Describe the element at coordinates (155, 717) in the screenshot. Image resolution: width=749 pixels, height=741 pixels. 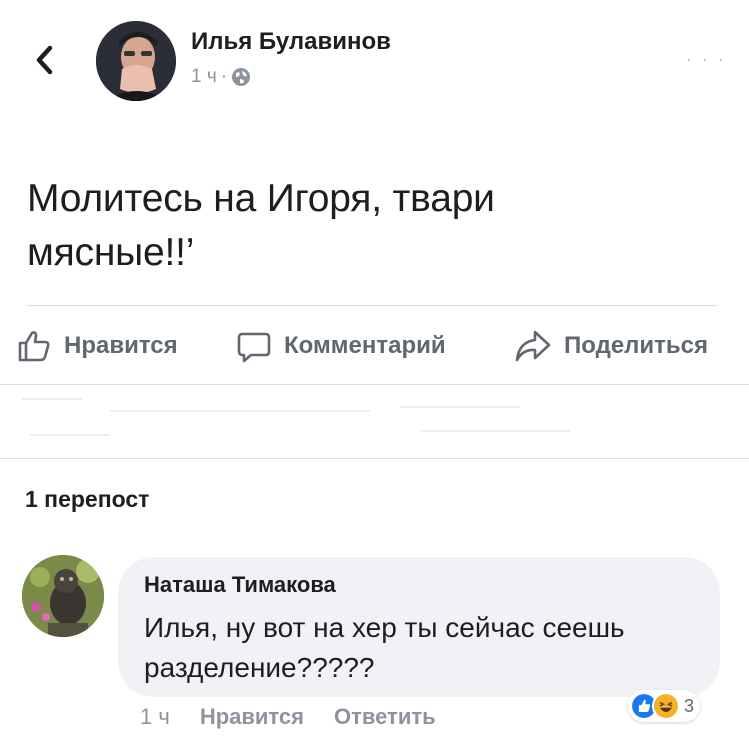
I see `comment-time: 1 ч` at that location.